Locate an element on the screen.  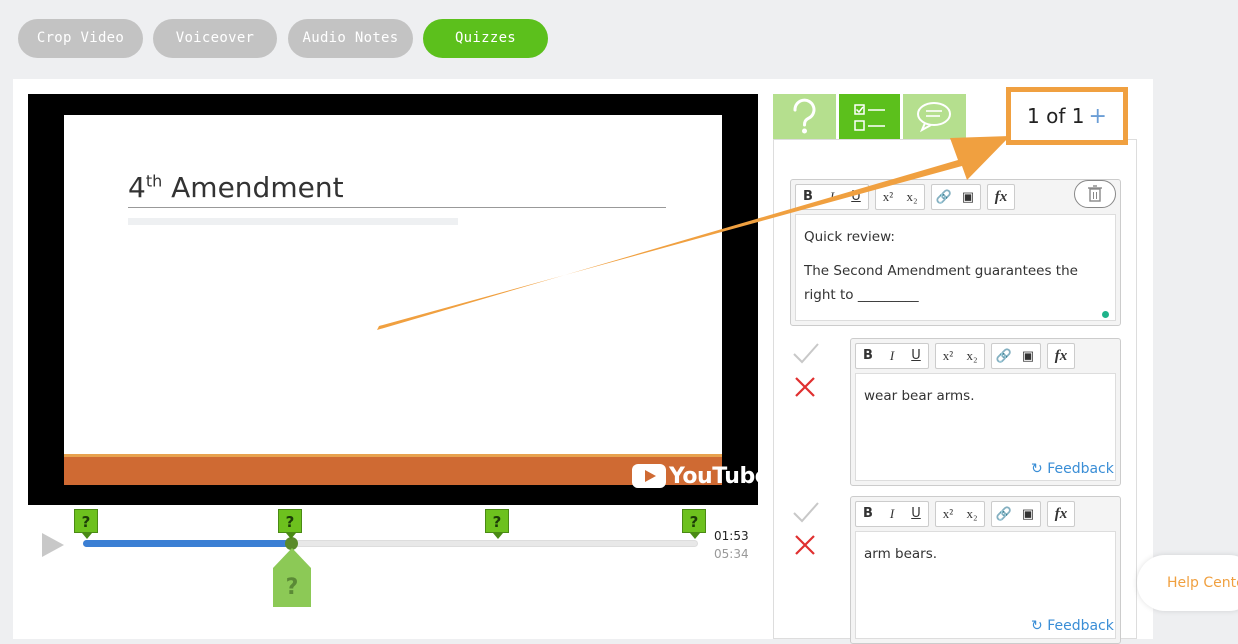
quiz-marker-1: ? is located at coordinates (86, 524).